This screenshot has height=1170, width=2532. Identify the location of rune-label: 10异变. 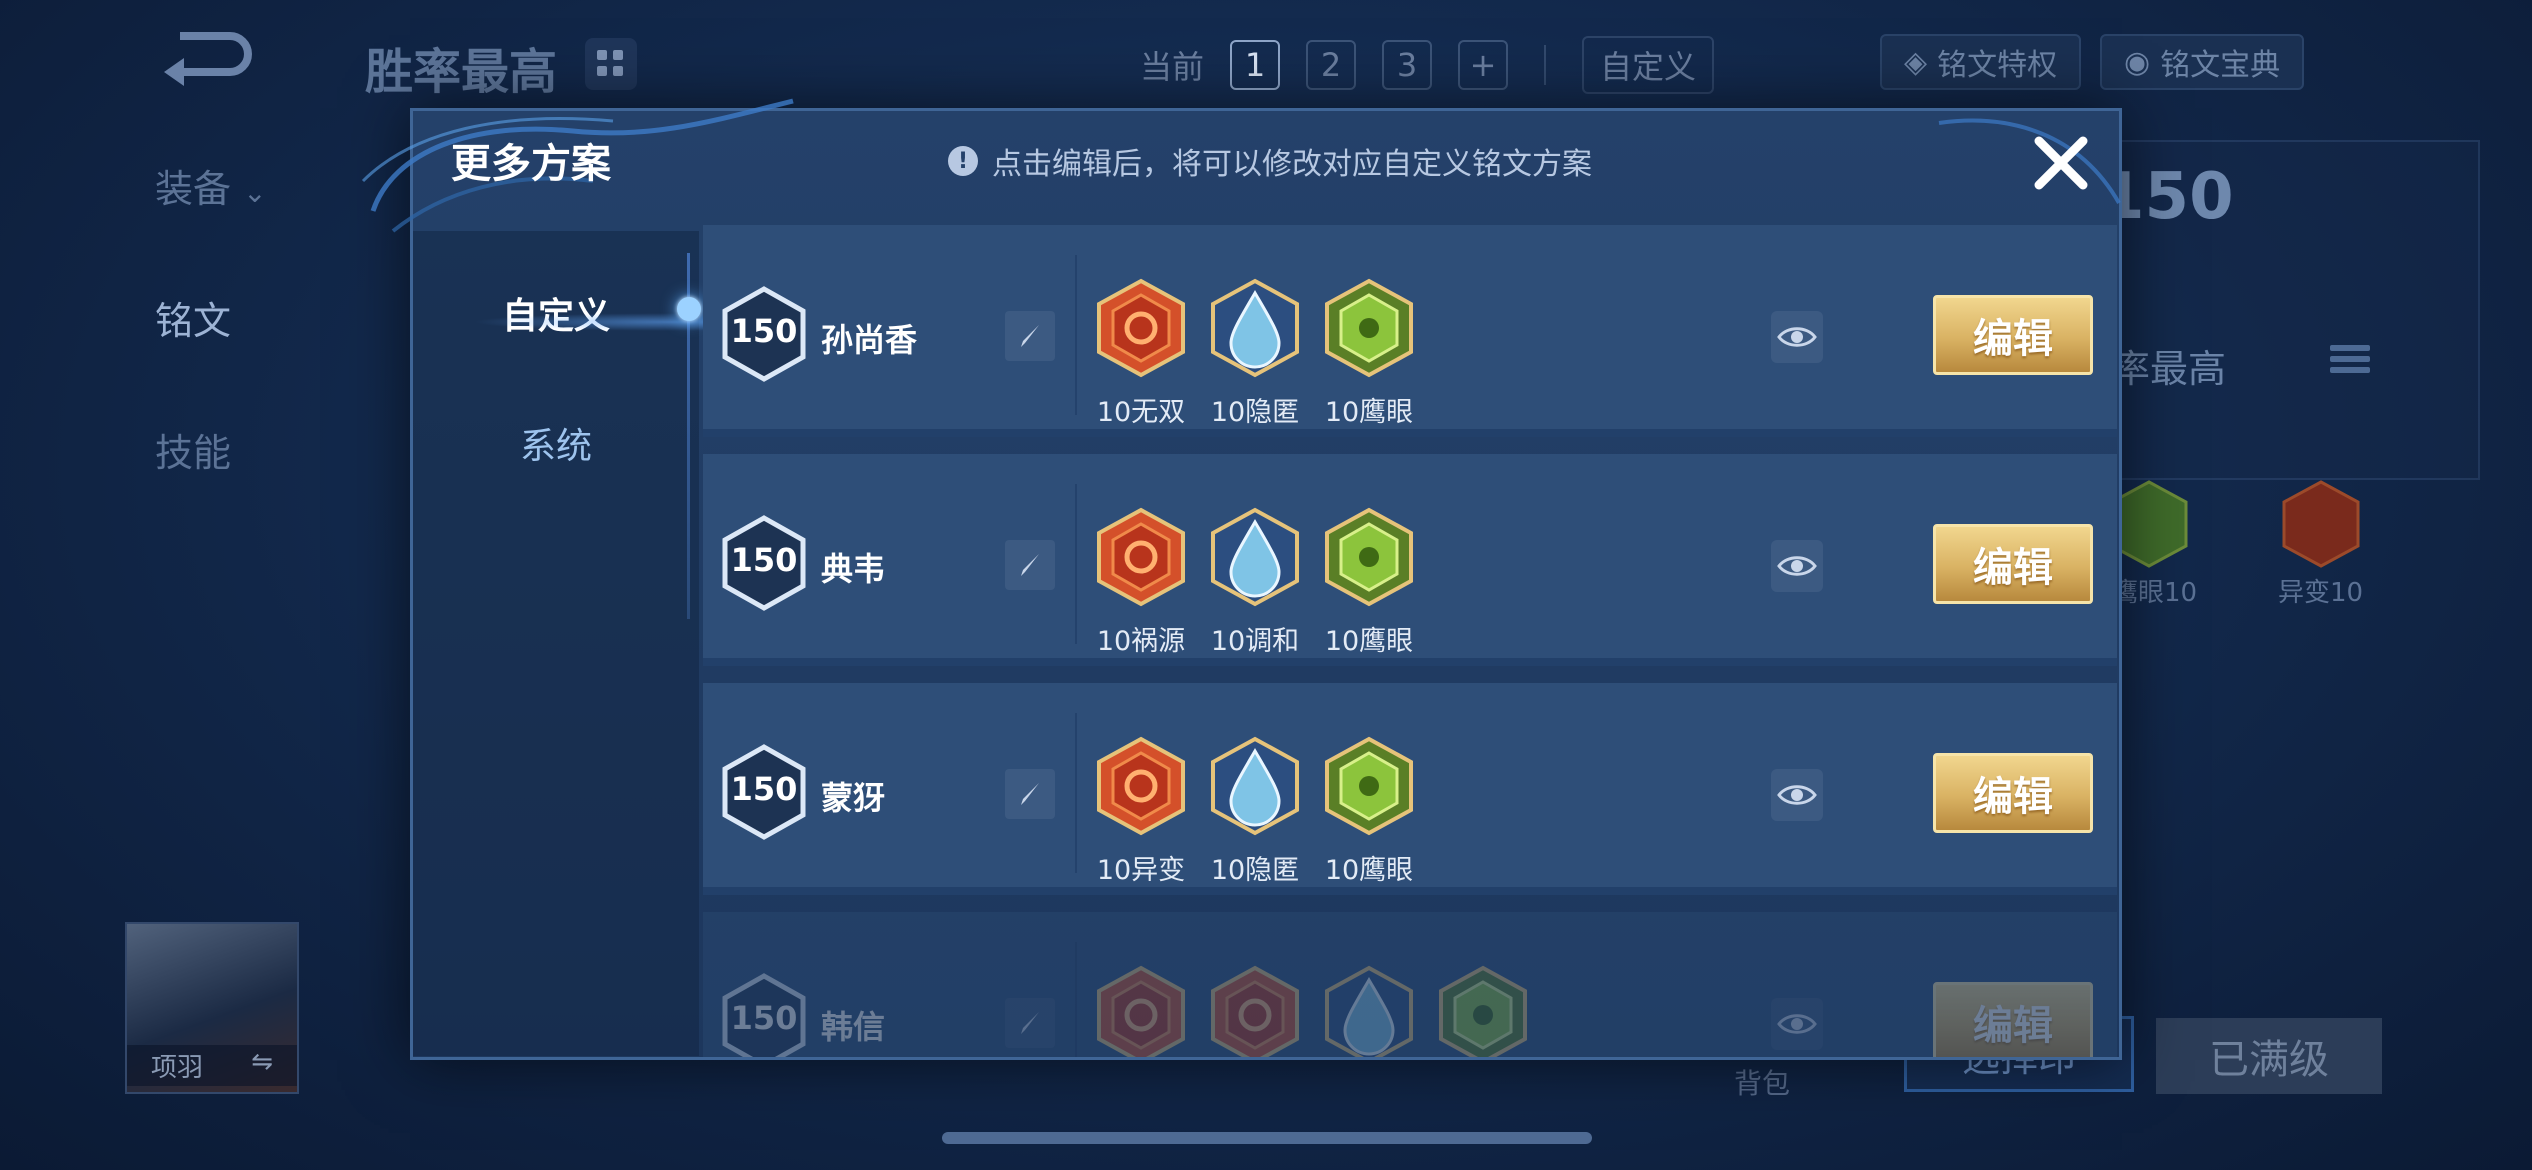
(1141, 870).